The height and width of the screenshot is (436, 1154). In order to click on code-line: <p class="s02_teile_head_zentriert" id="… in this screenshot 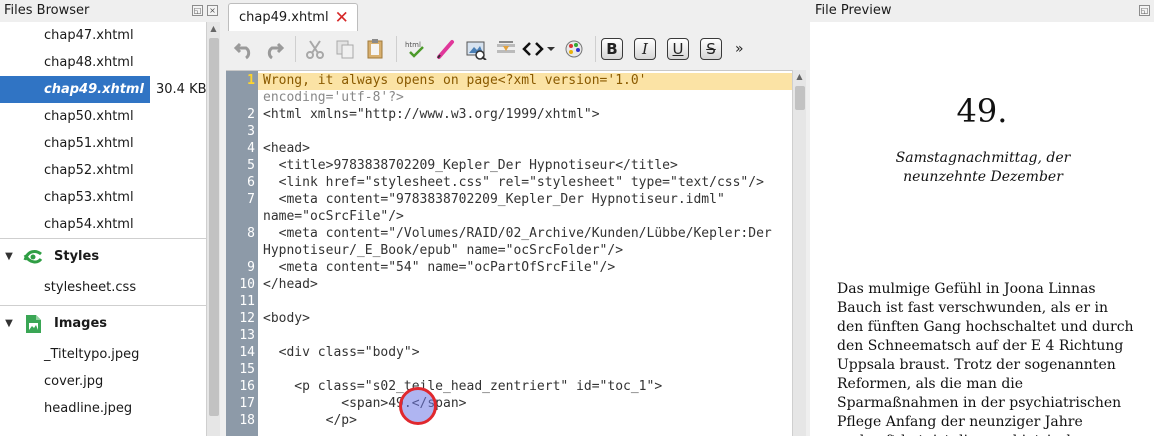, I will do `click(463, 386)`.